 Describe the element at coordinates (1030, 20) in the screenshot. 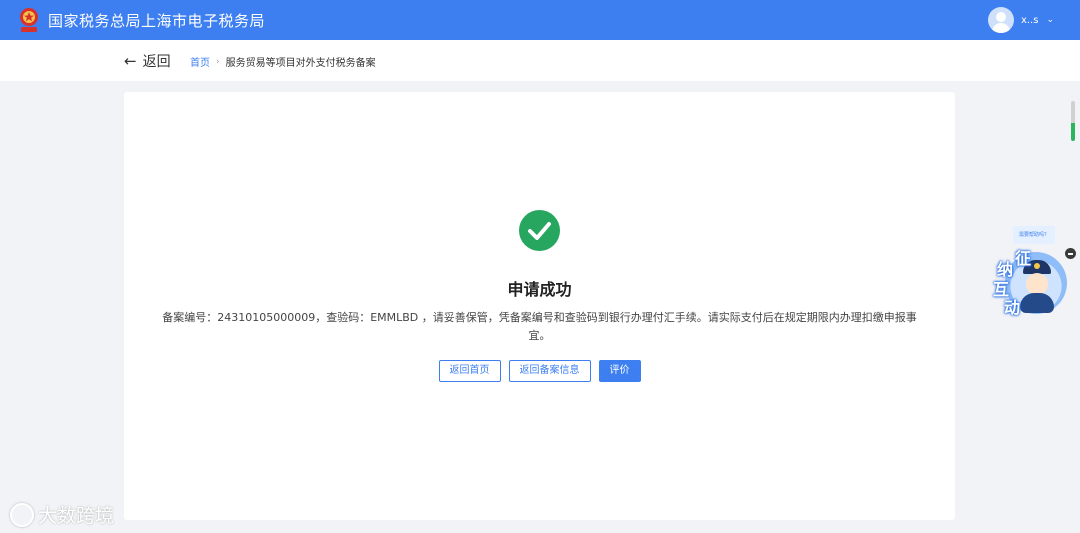

I see `username: x..s` at that location.